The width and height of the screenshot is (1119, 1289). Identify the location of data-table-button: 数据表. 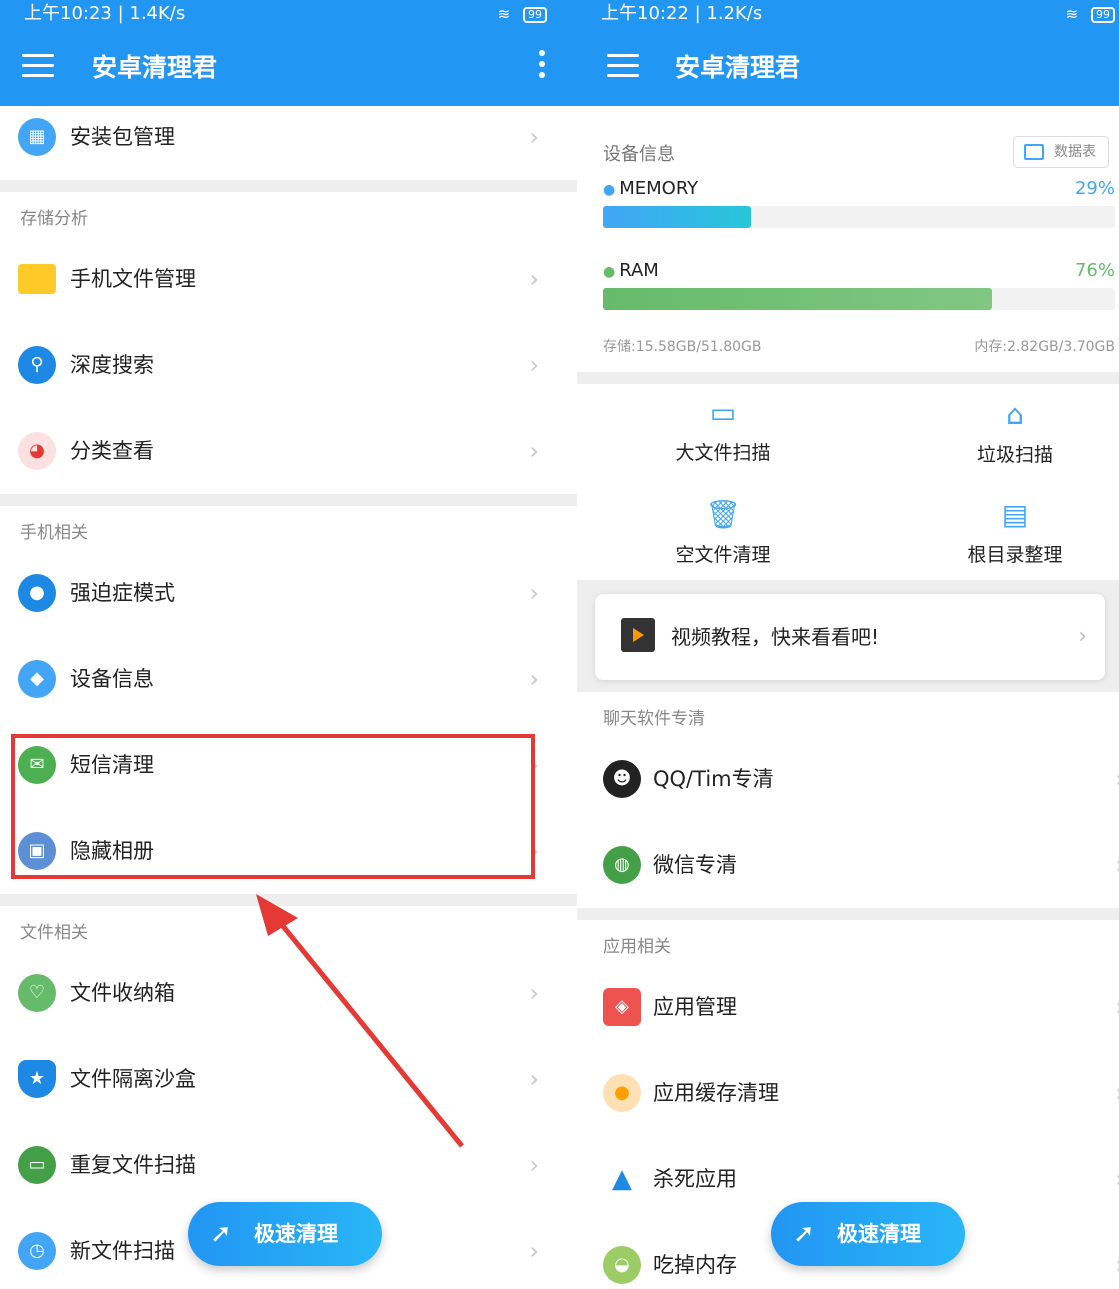
(1061, 152).